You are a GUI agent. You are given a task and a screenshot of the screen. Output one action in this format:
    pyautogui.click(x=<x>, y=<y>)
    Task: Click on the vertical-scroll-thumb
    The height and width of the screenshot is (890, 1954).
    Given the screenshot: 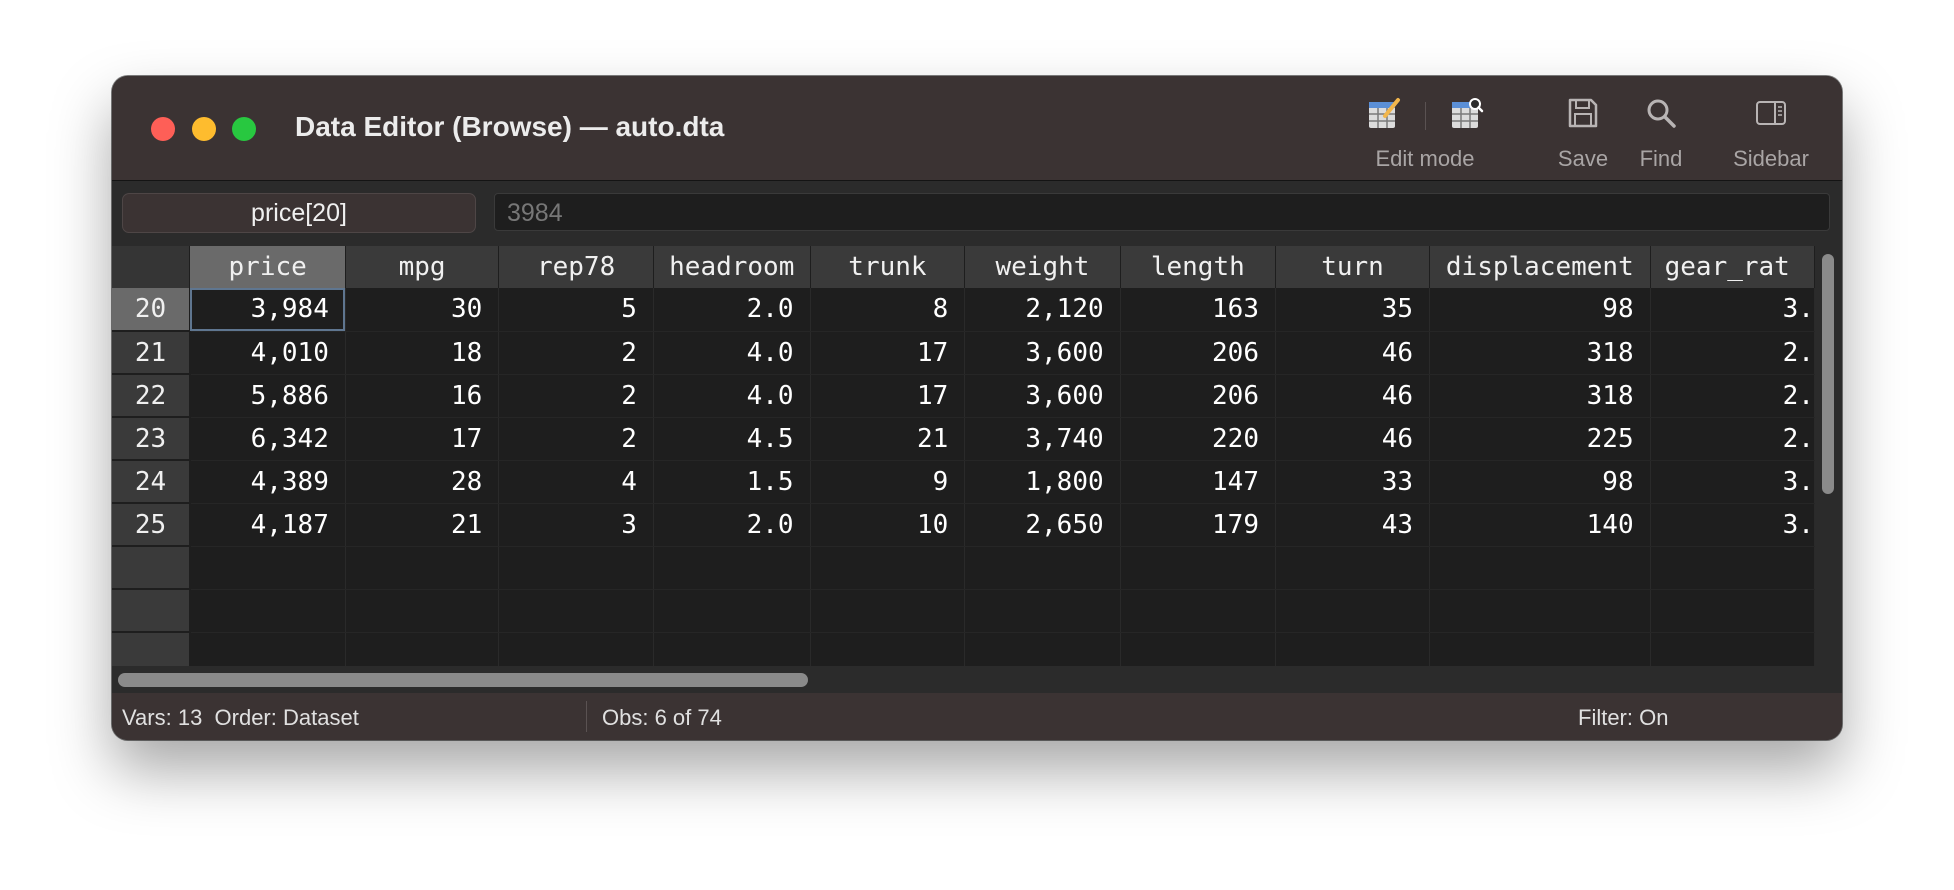 What is the action you would take?
    pyautogui.click(x=1828, y=374)
    